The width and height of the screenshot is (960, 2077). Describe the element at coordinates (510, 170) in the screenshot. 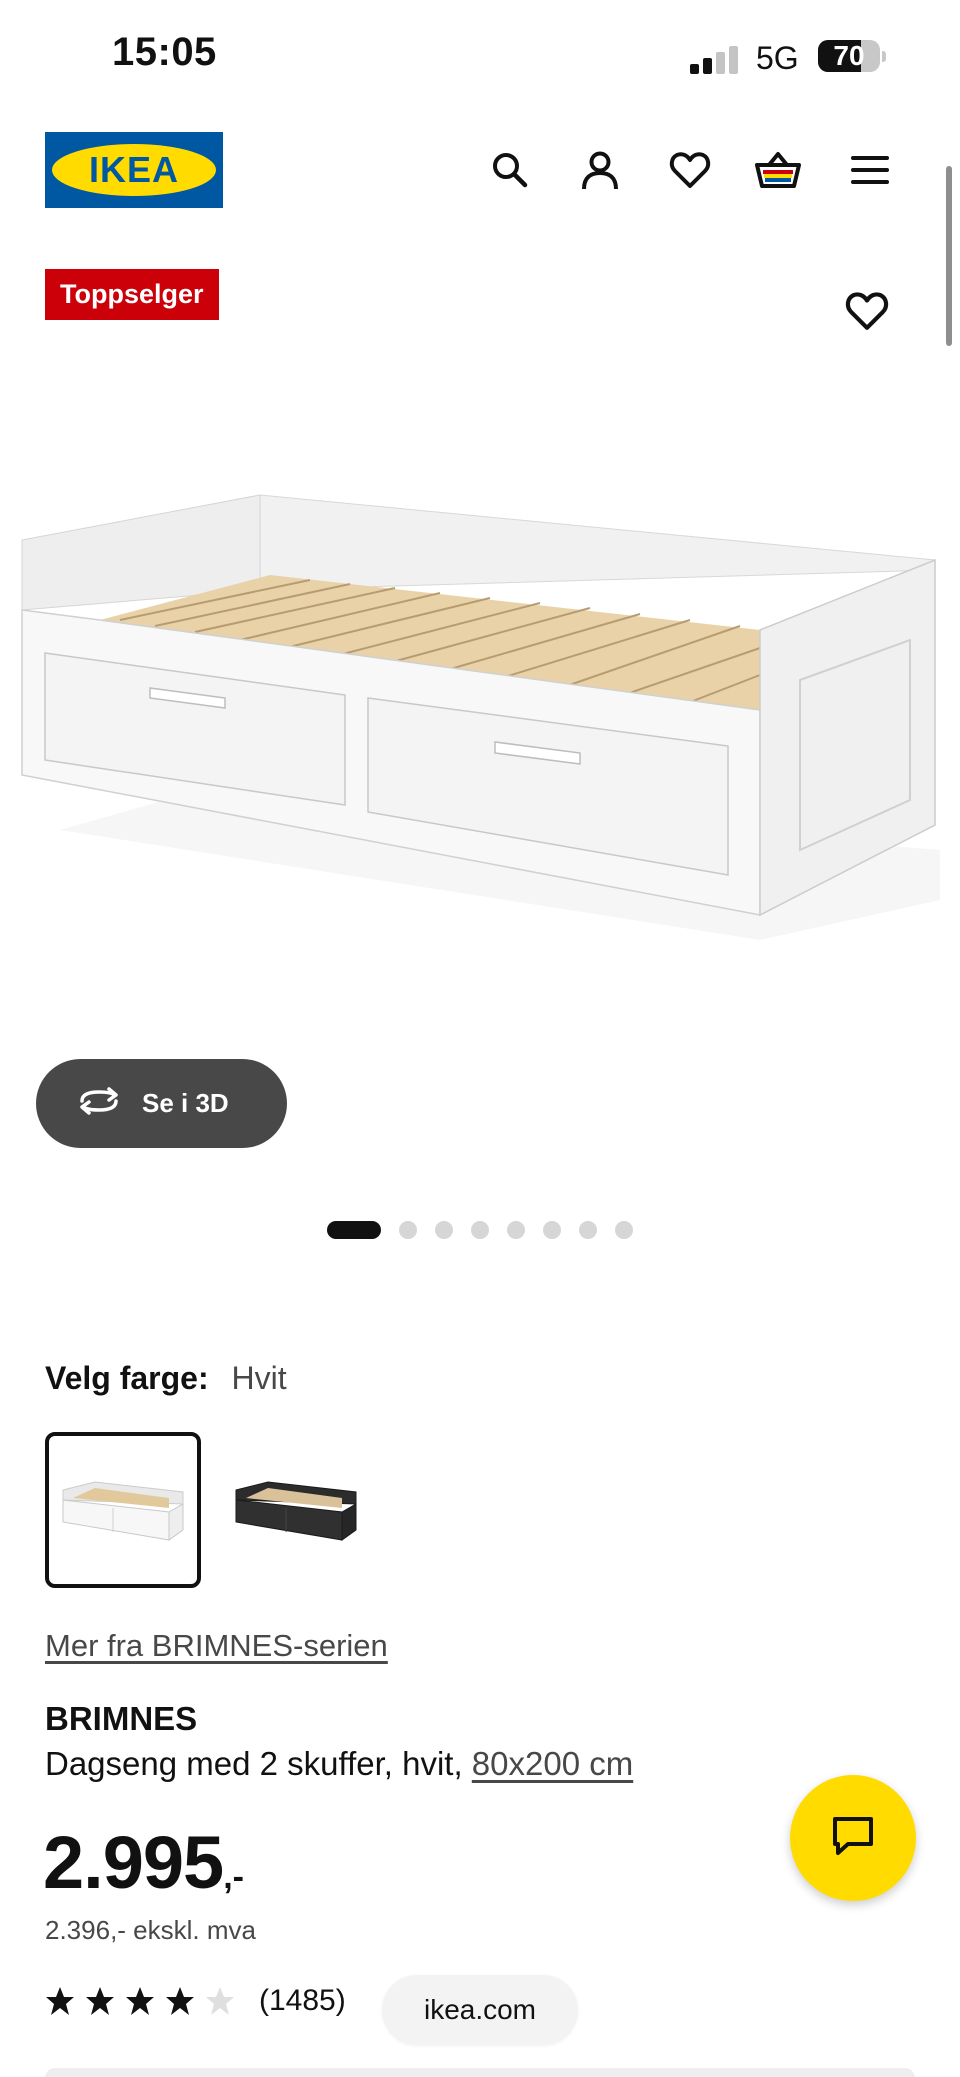

I see `search-icon` at that location.